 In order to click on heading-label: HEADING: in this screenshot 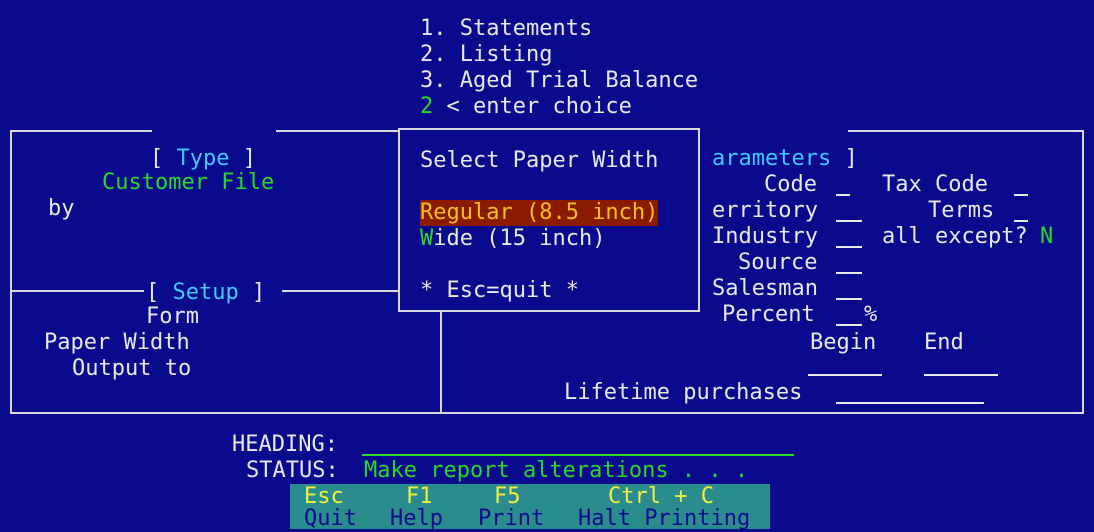, I will do `click(285, 444)`.